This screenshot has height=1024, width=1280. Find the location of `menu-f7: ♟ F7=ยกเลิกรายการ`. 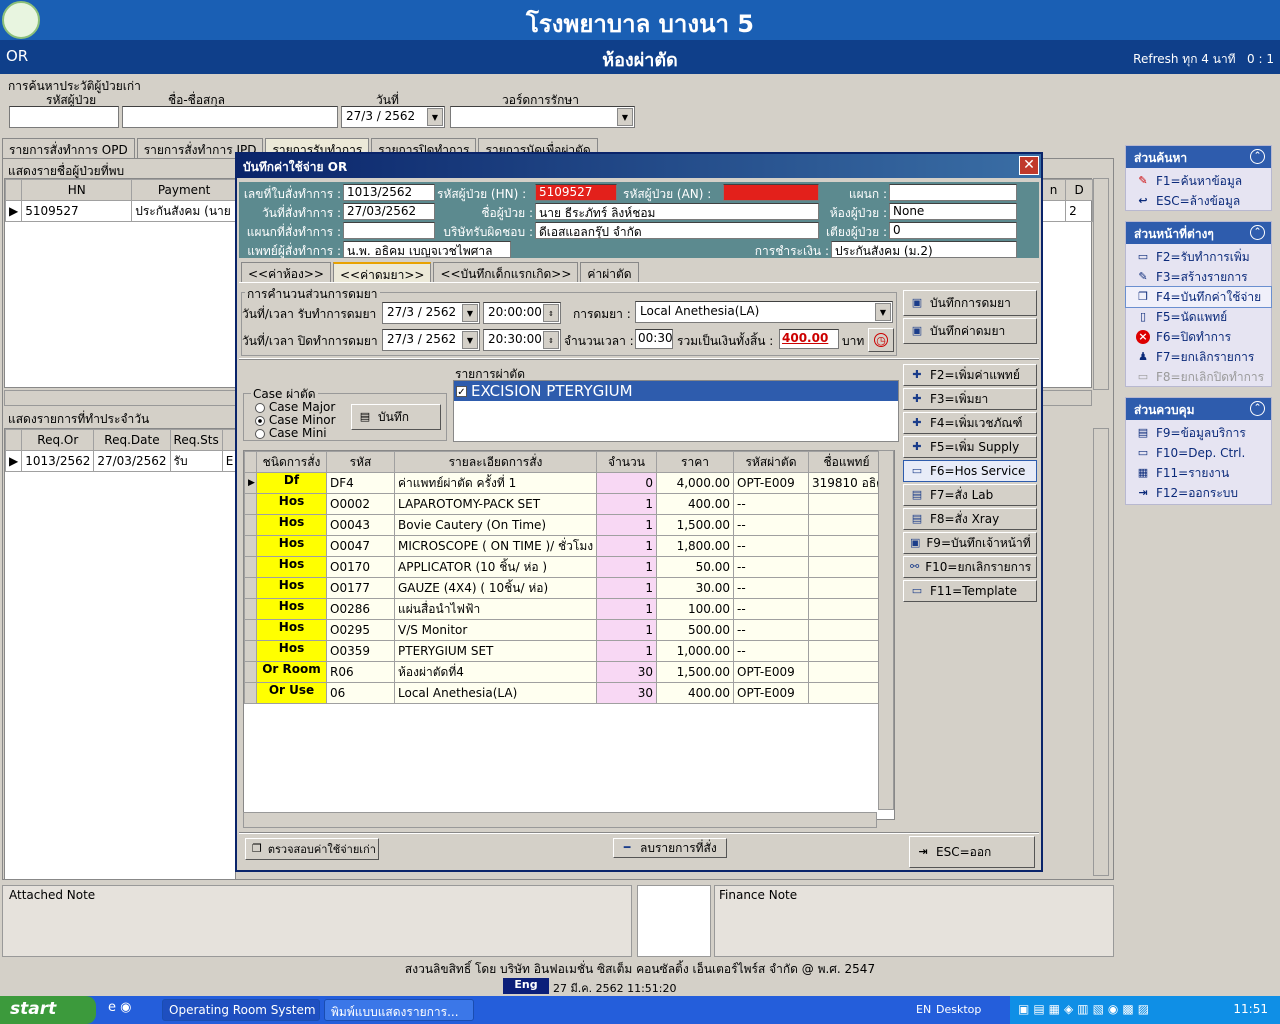

menu-f7: ♟ F7=ยกเลิกรายการ is located at coordinates (1198, 357).